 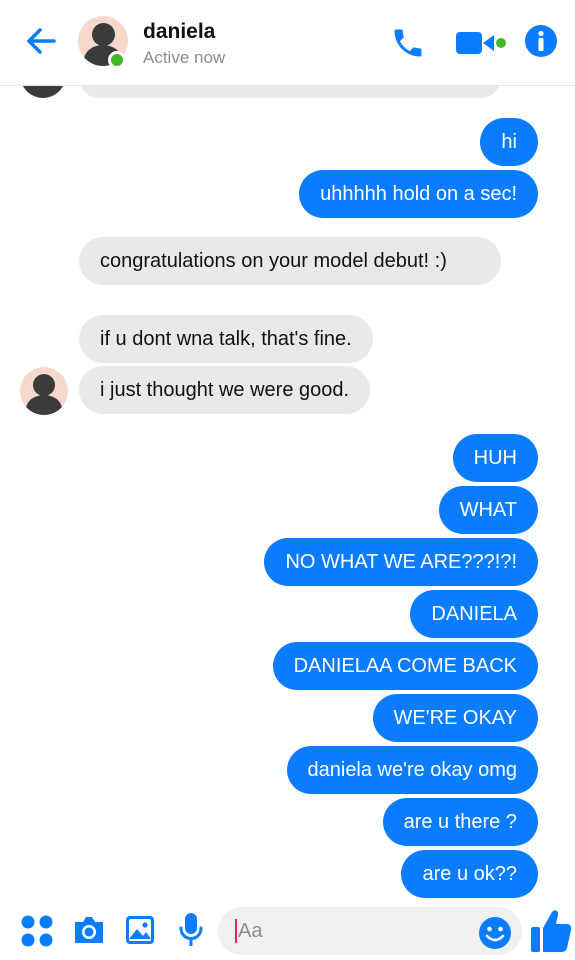 What do you see at coordinates (140, 930) in the screenshot?
I see `image-icon` at bounding box center [140, 930].